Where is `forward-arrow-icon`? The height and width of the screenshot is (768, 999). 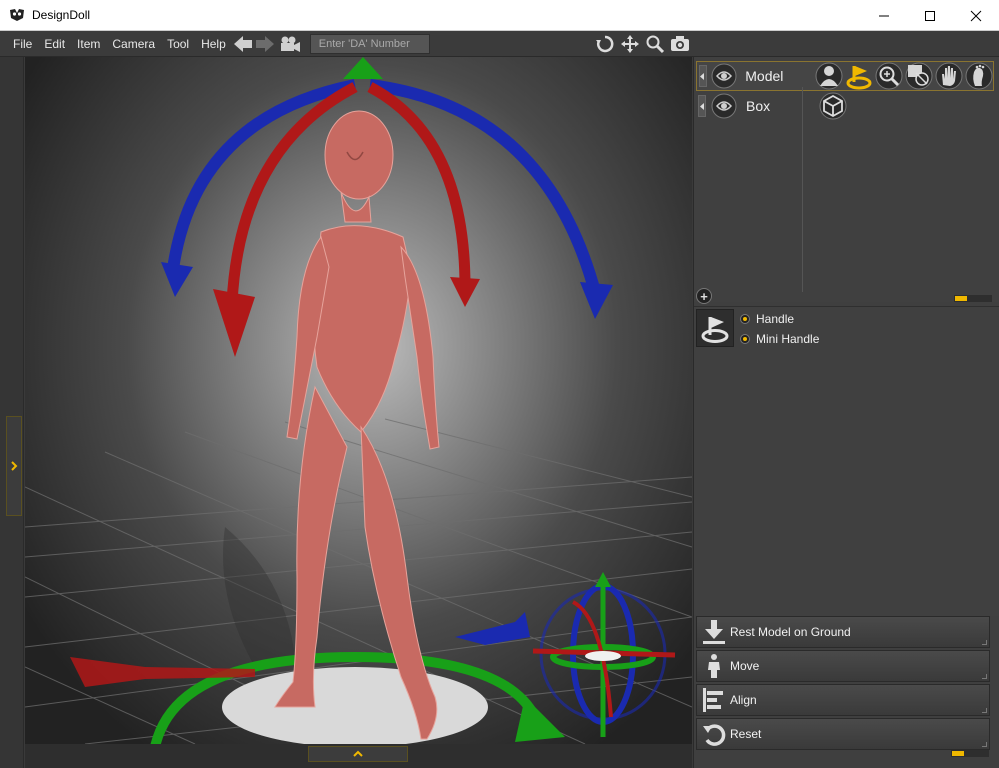
forward-arrow-icon is located at coordinates (265, 44).